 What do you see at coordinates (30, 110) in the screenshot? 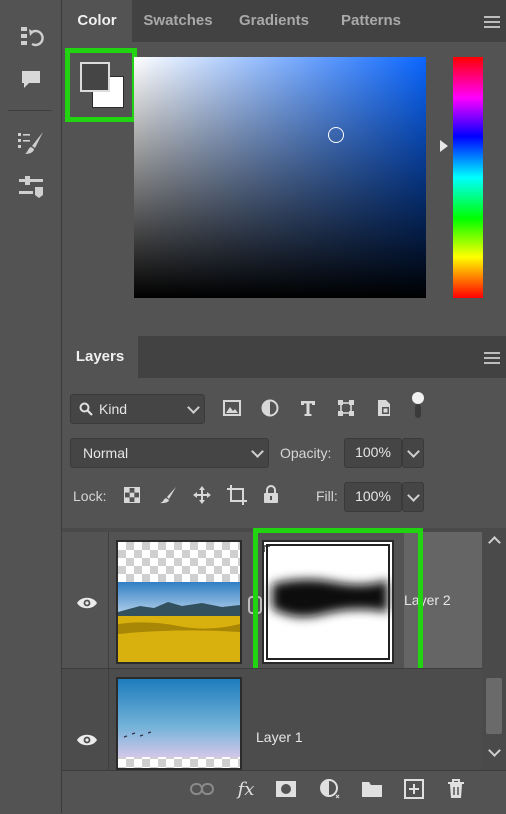
I see `tool-separator` at bounding box center [30, 110].